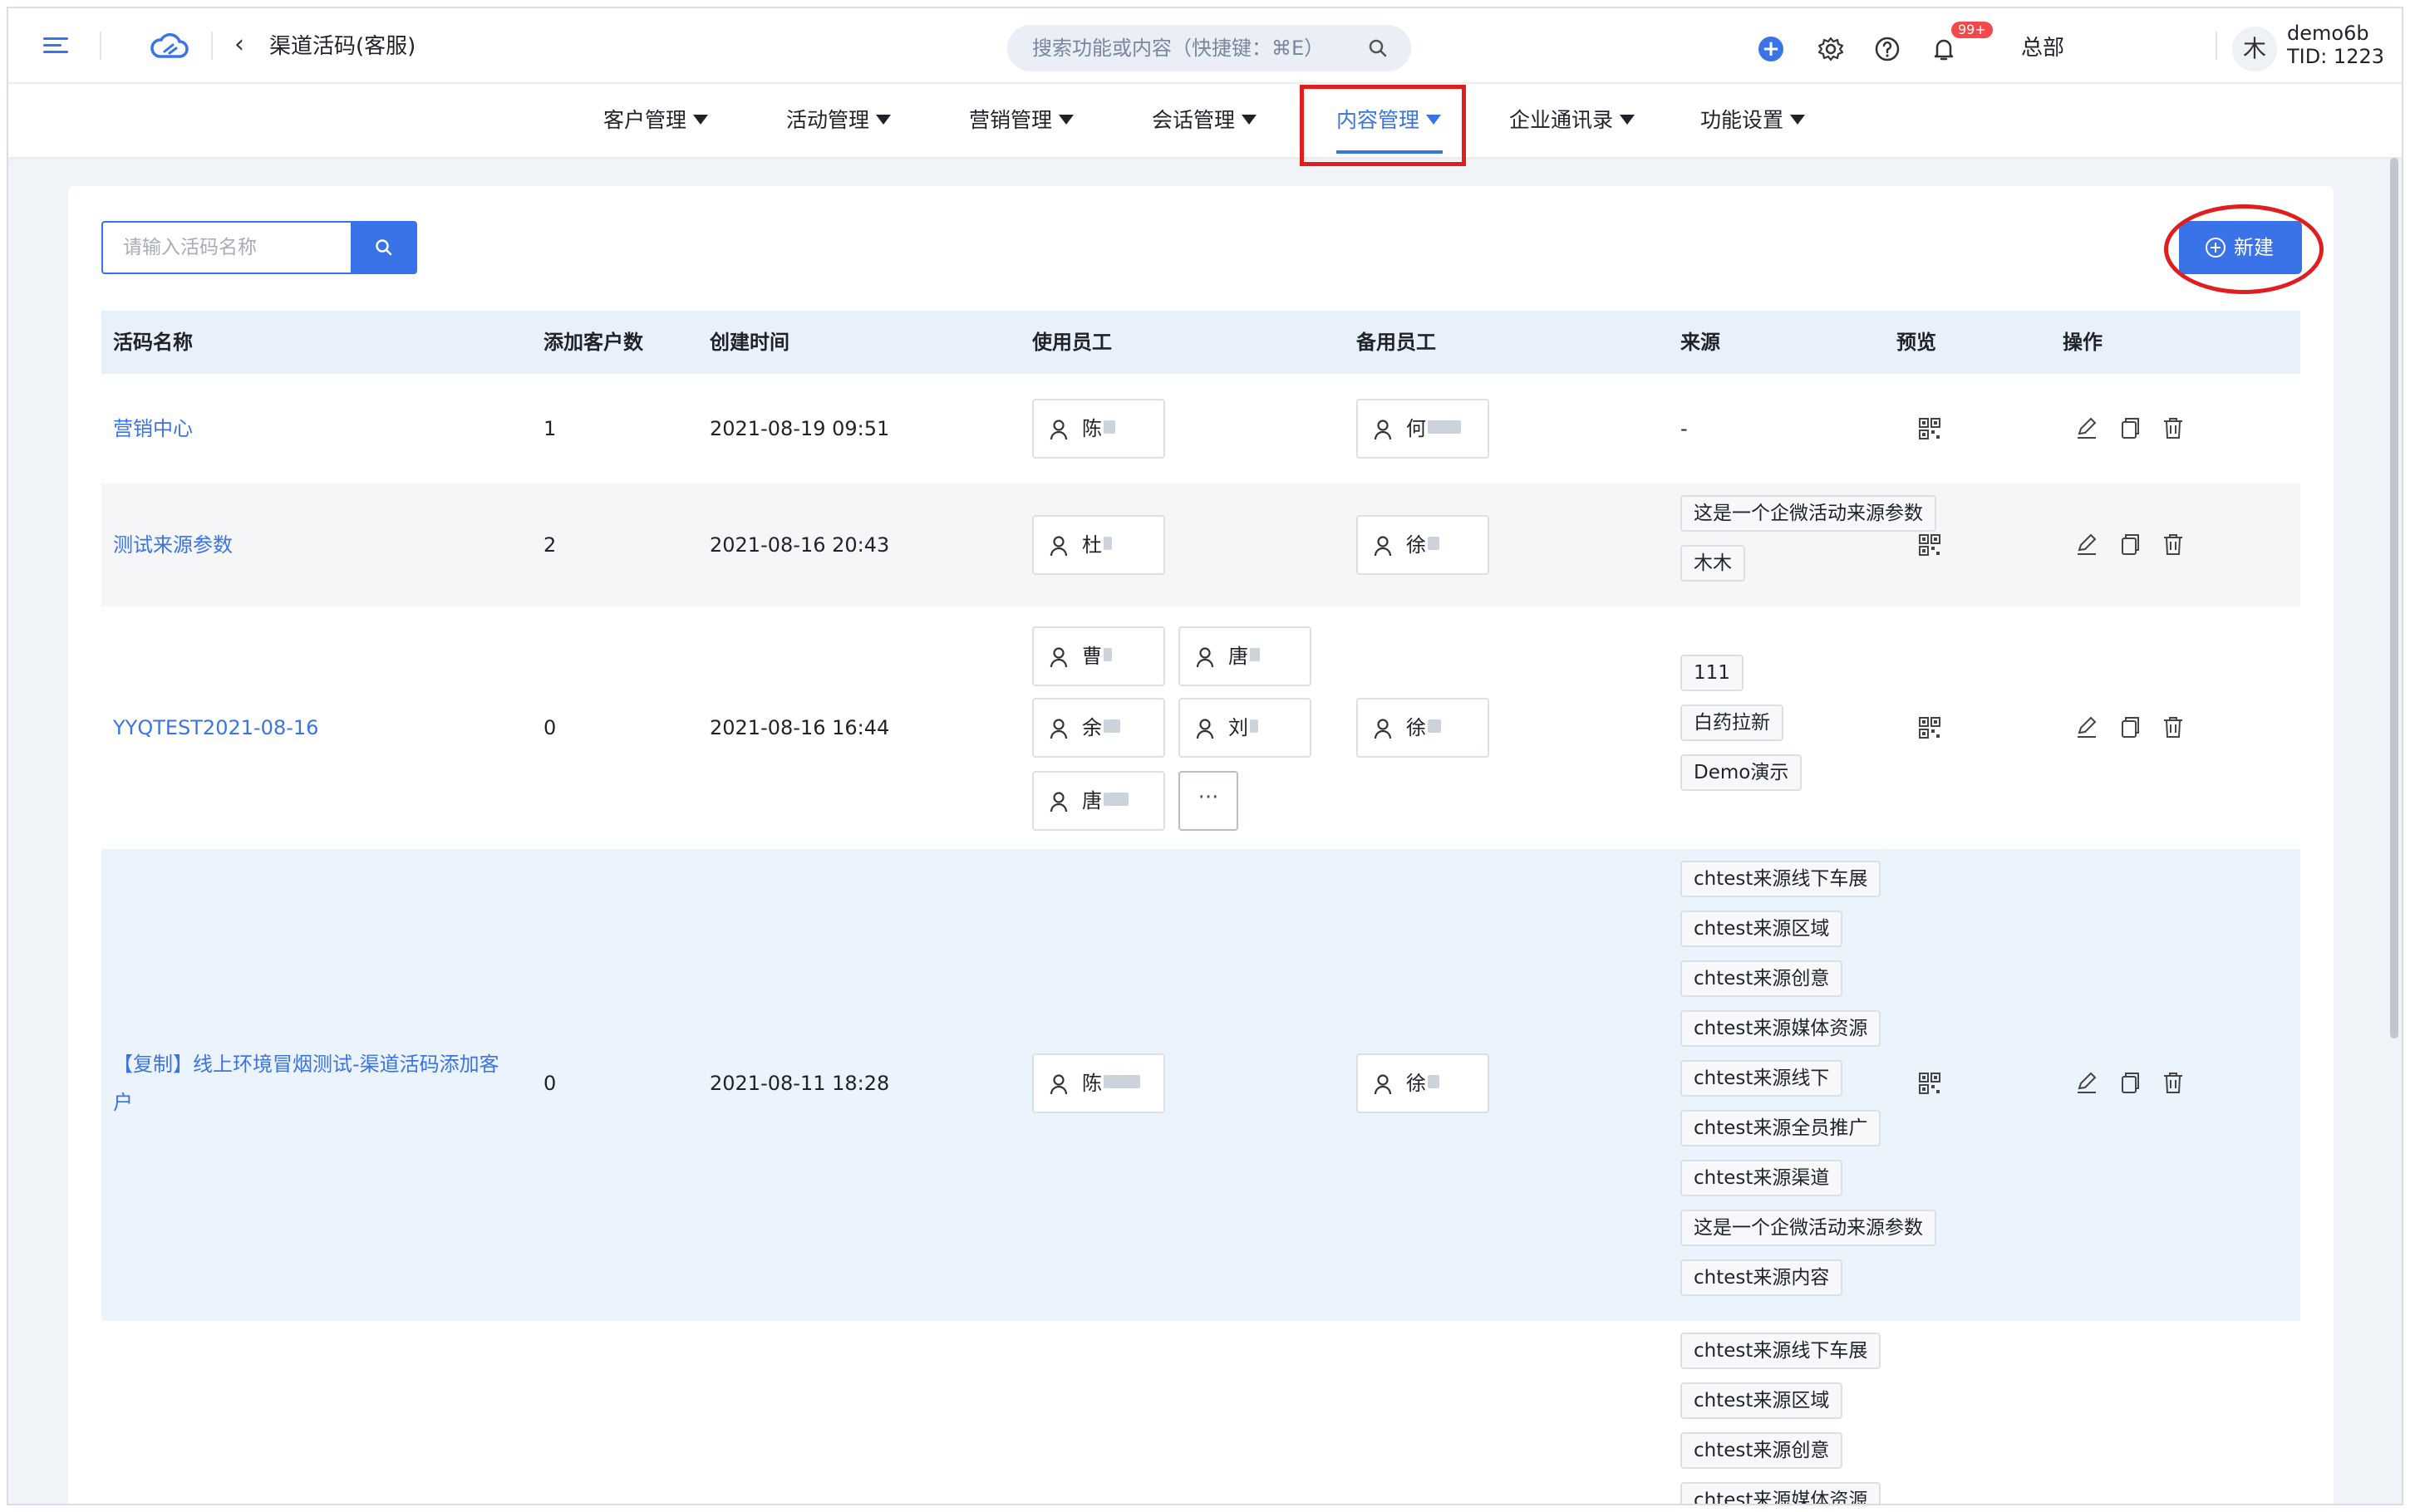 This screenshot has width=2410, height=1512. I want to click on staff-name: 余, so click(1092, 727).